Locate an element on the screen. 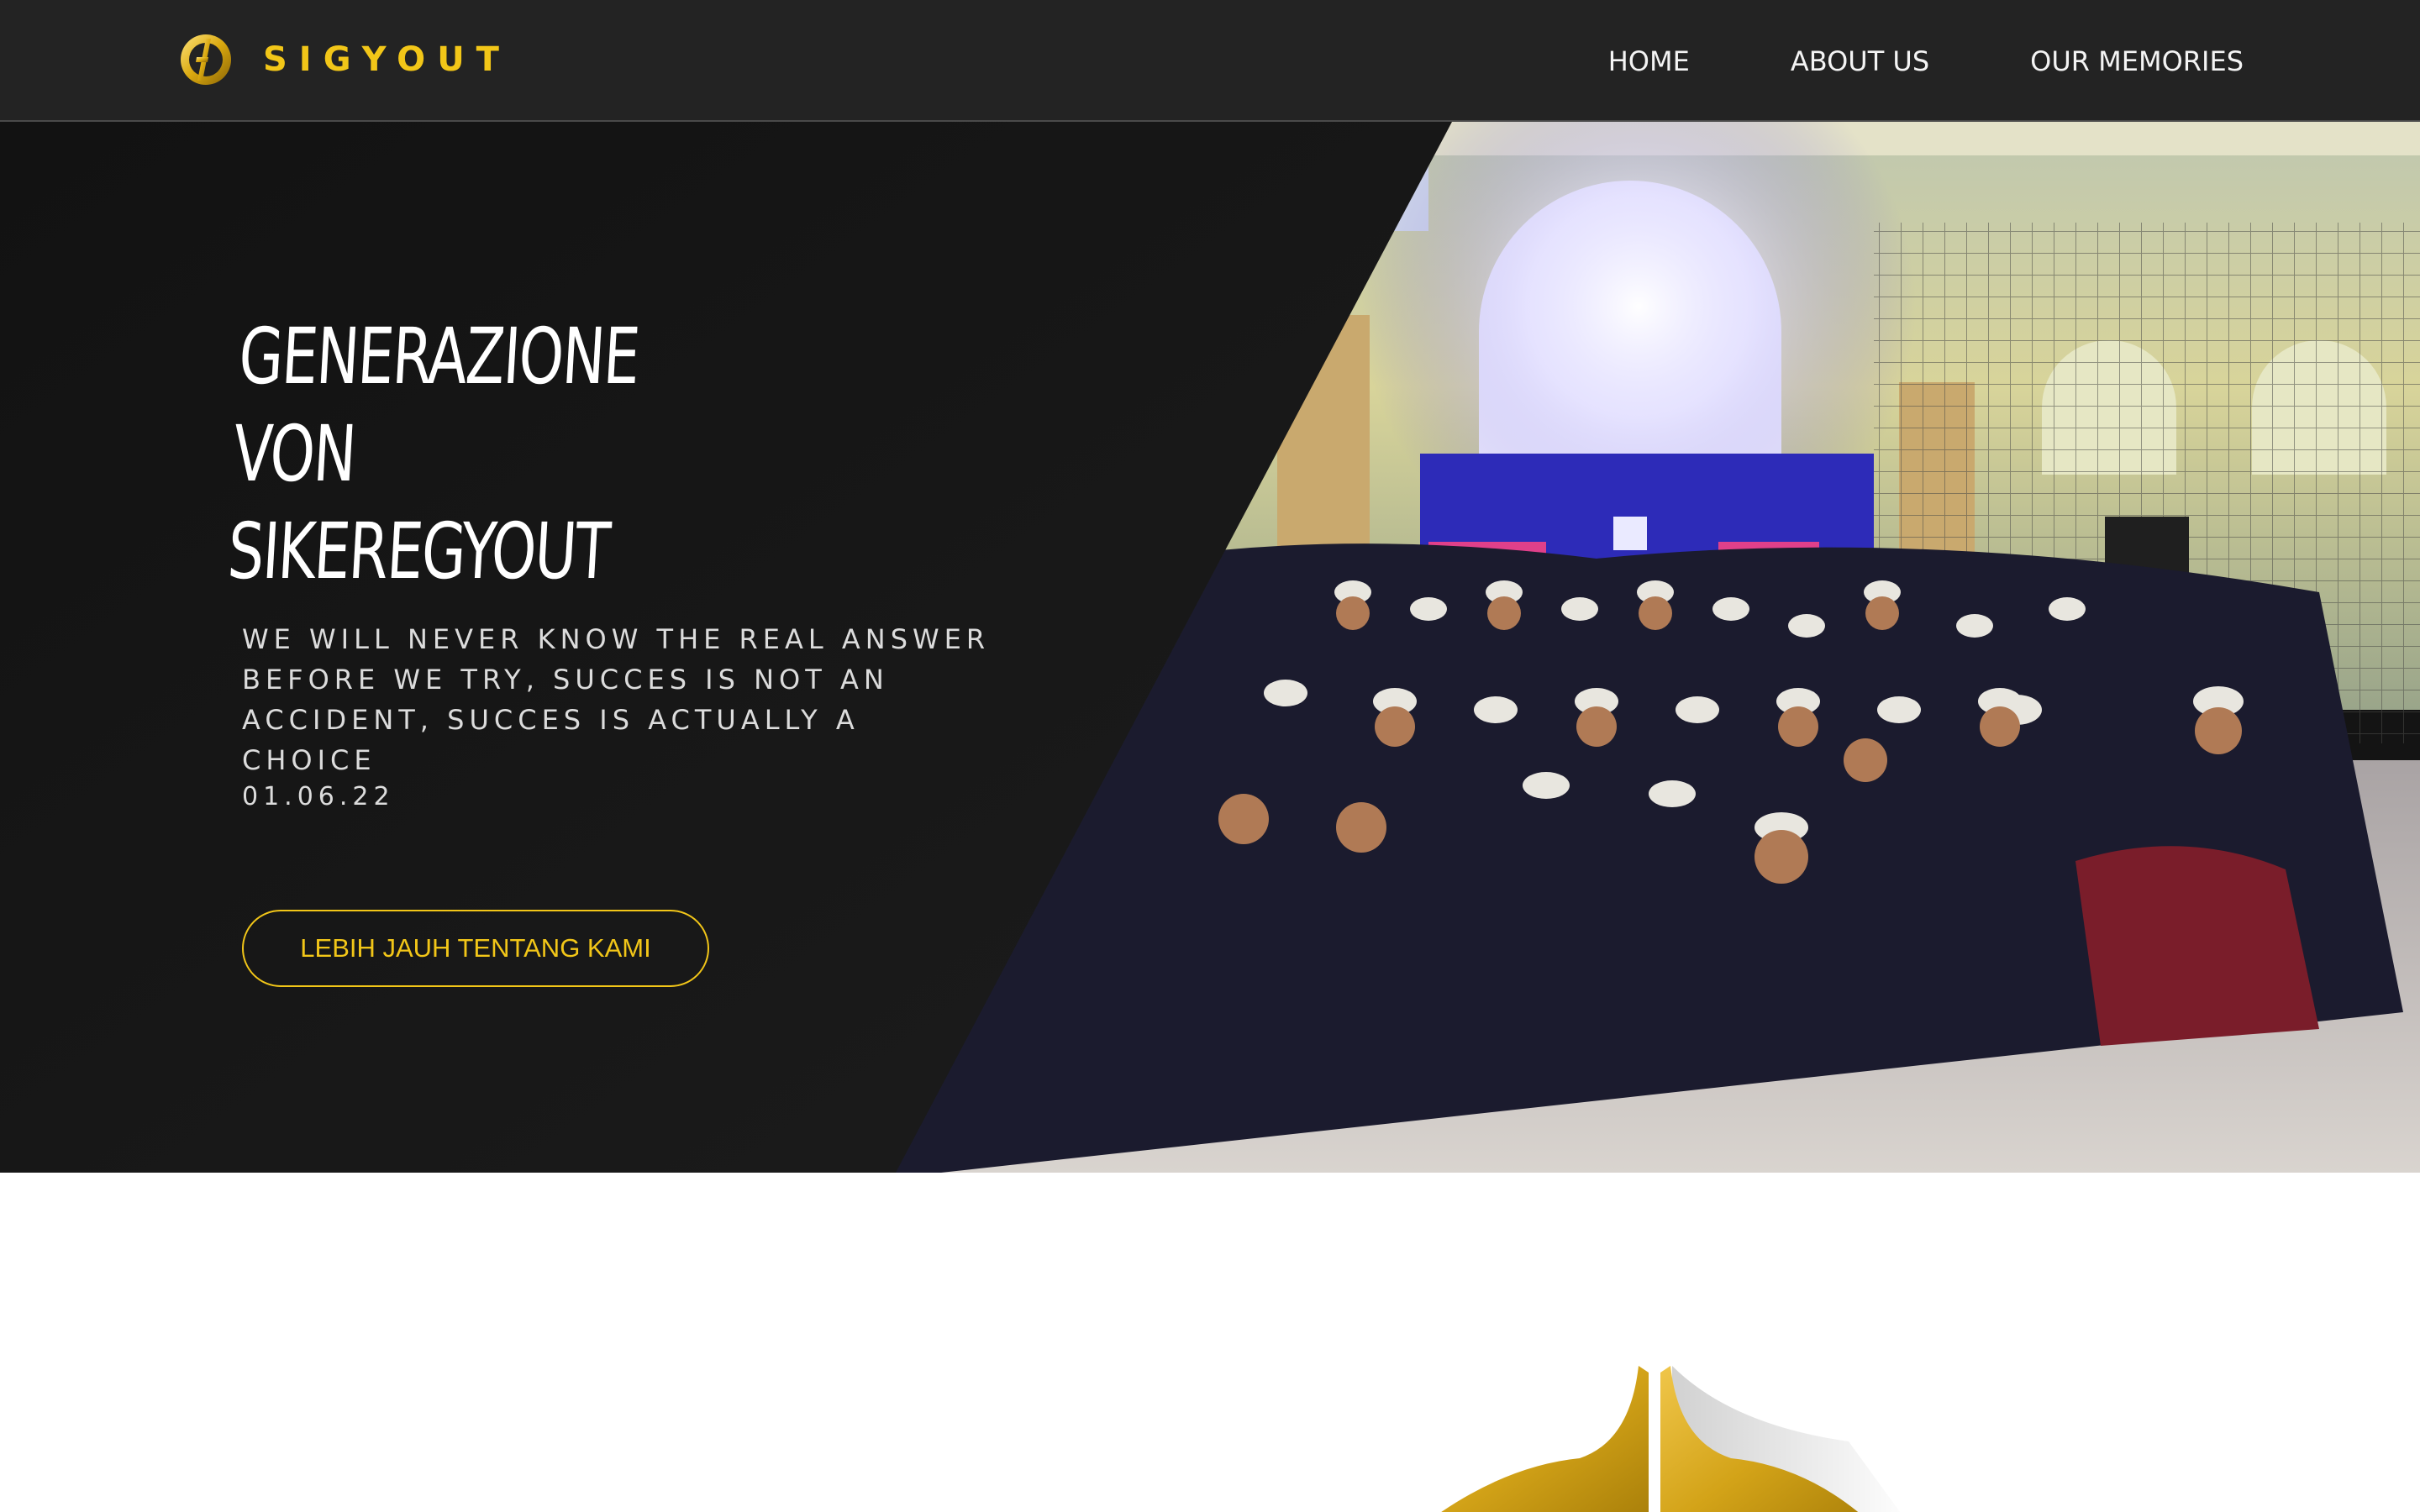  nav-home-link: HOME is located at coordinates (1649, 61).